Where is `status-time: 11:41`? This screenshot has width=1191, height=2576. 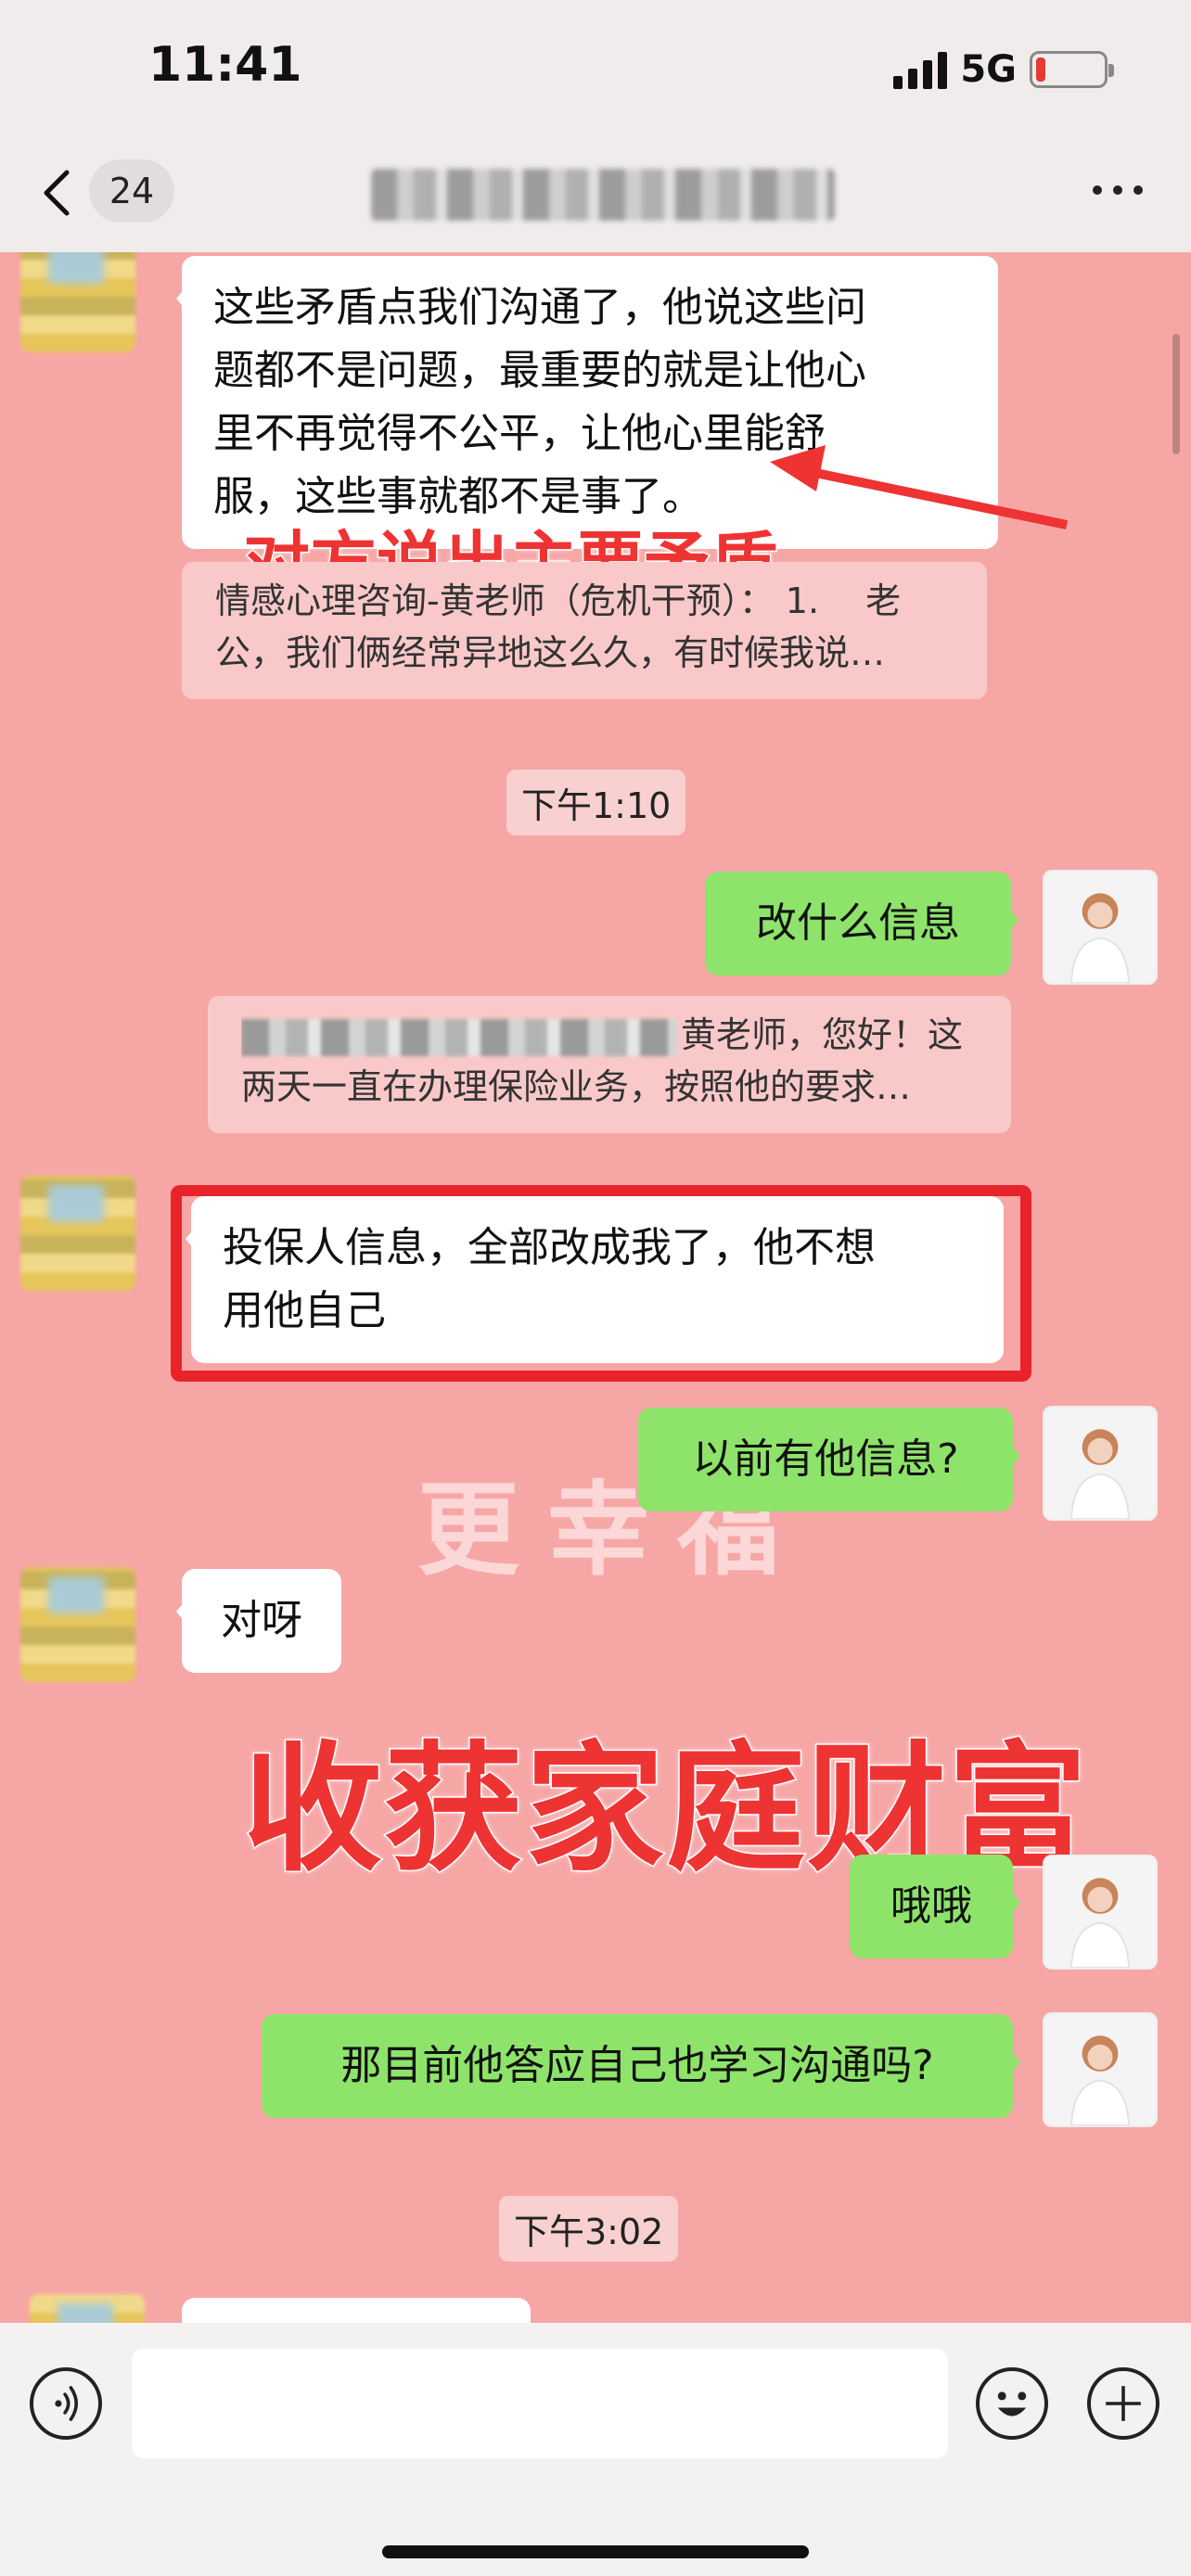 status-time: 11:41 is located at coordinates (225, 65).